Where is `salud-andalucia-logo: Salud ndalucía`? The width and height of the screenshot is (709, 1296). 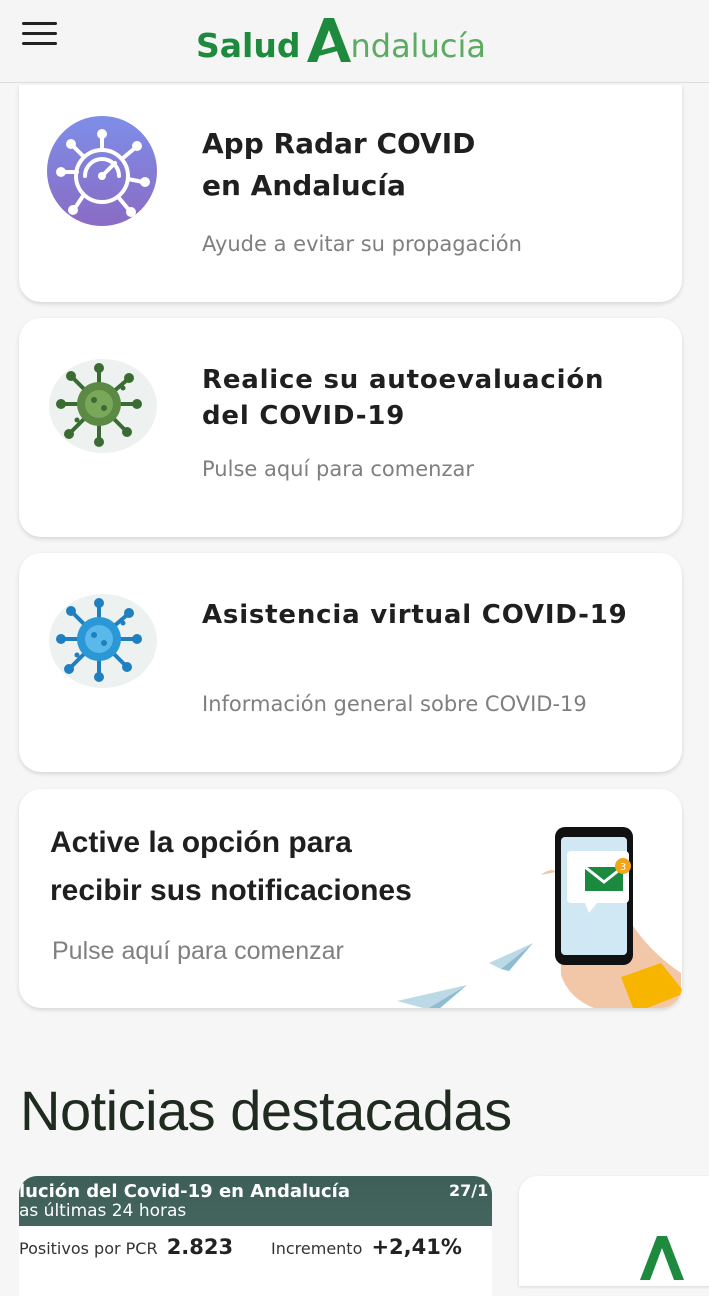 salud-andalucia-logo: Salud ndalucía is located at coordinates (341, 38).